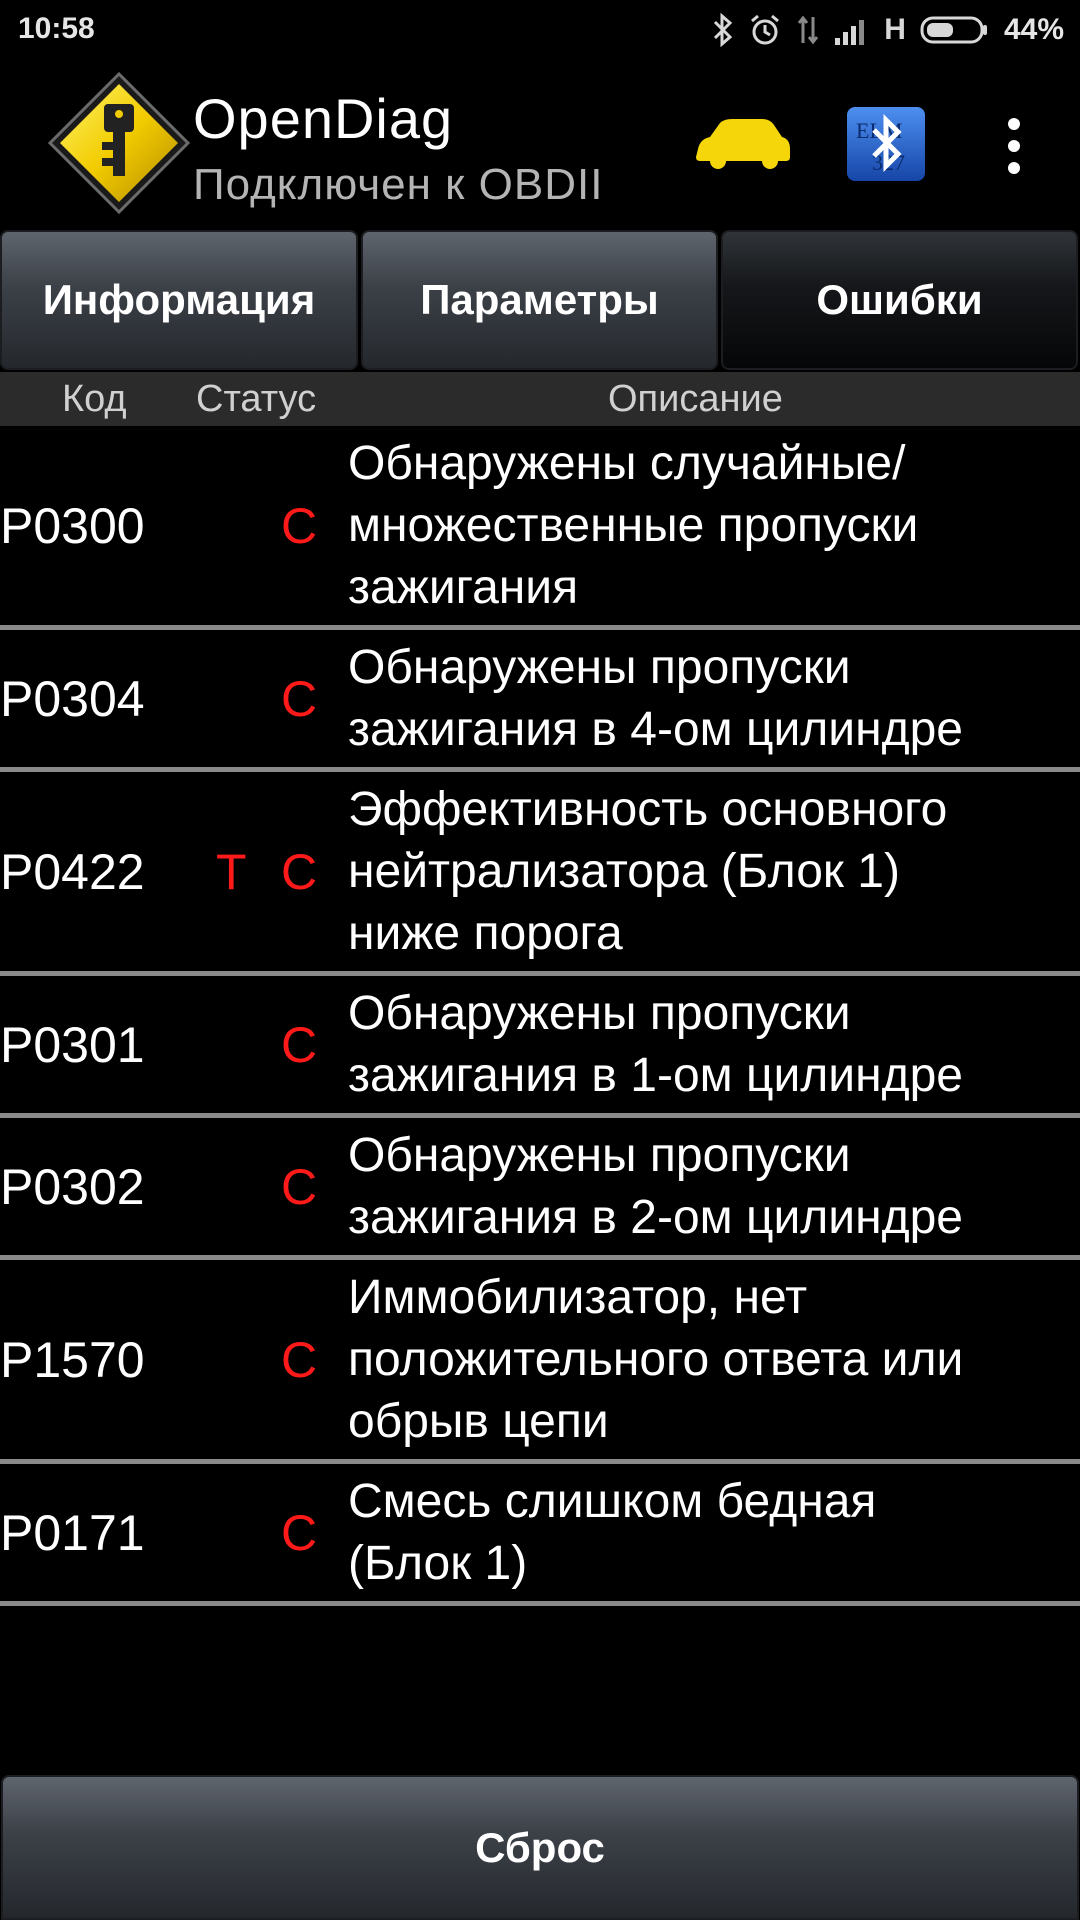 This screenshot has width=1080, height=1920. What do you see at coordinates (765, 30) in the screenshot?
I see `alarm-icon` at bounding box center [765, 30].